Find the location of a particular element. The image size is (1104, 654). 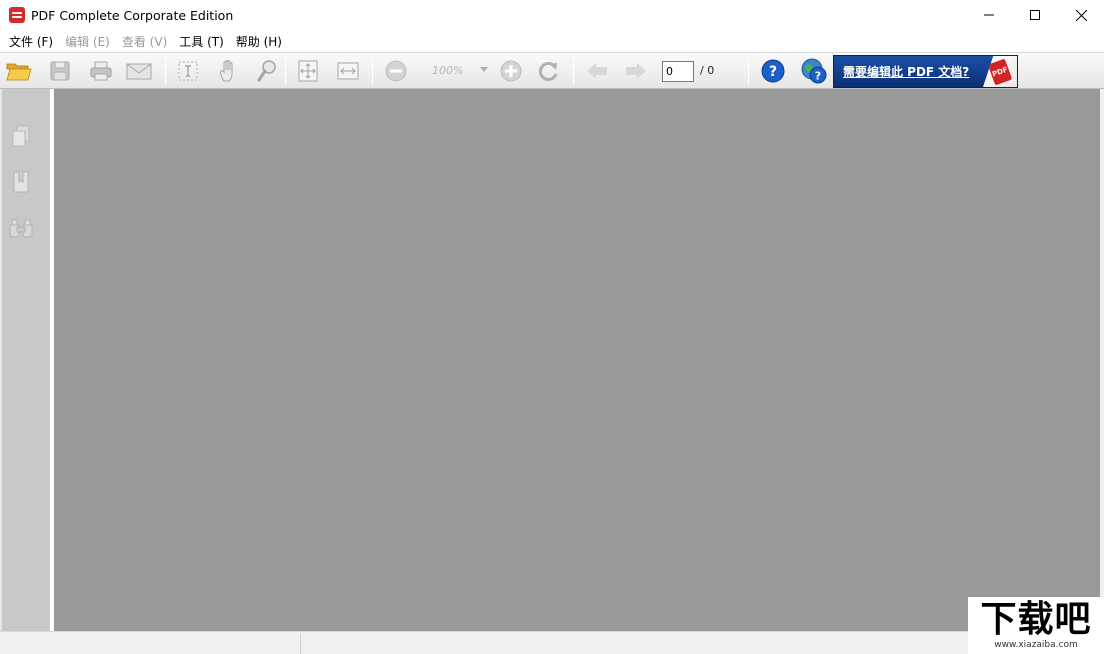

chevron-down-icon is located at coordinates (484, 69).